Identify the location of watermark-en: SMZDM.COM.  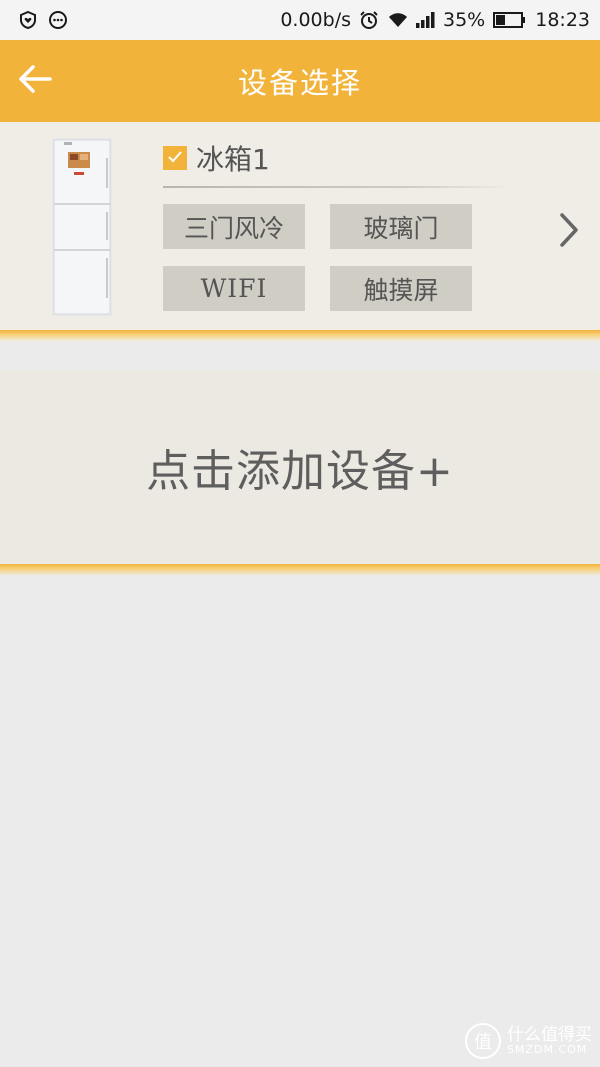
(547, 1050).